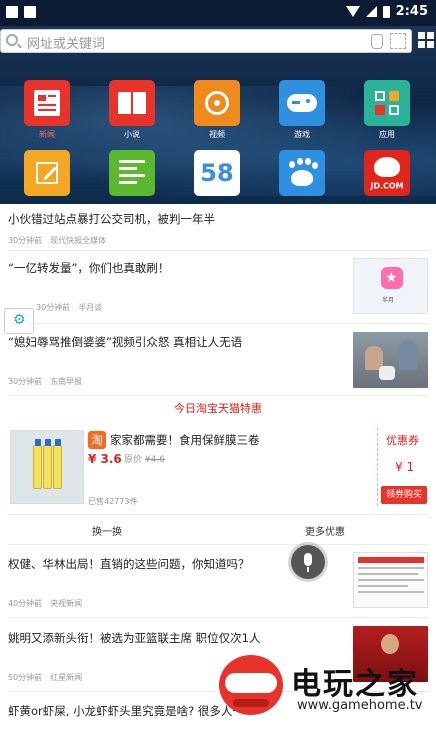  Describe the element at coordinates (90, 307) in the screenshot. I see `news-source: 半月谈` at that location.